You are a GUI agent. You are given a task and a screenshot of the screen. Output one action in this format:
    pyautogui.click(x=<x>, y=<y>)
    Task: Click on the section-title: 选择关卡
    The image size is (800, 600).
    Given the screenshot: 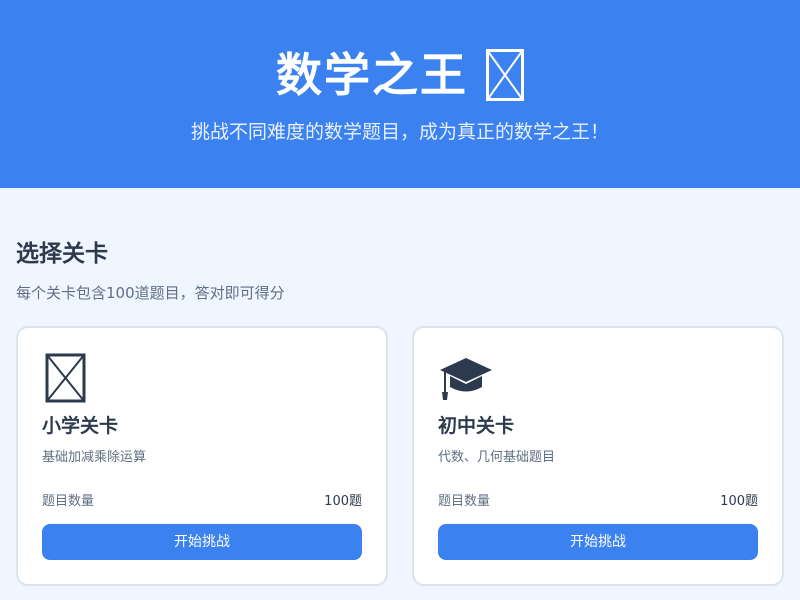 What is the action you would take?
    pyautogui.click(x=62, y=254)
    